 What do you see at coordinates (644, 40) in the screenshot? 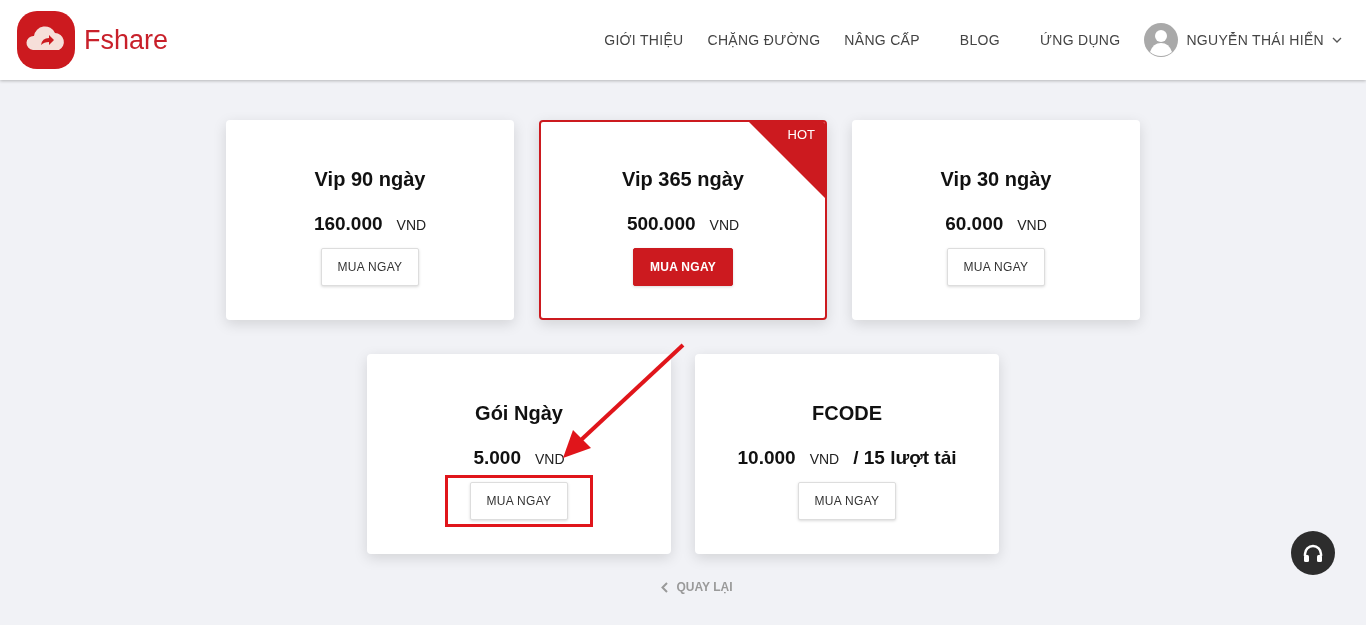
I see `nav-link: GIỚI THIỆU` at bounding box center [644, 40].